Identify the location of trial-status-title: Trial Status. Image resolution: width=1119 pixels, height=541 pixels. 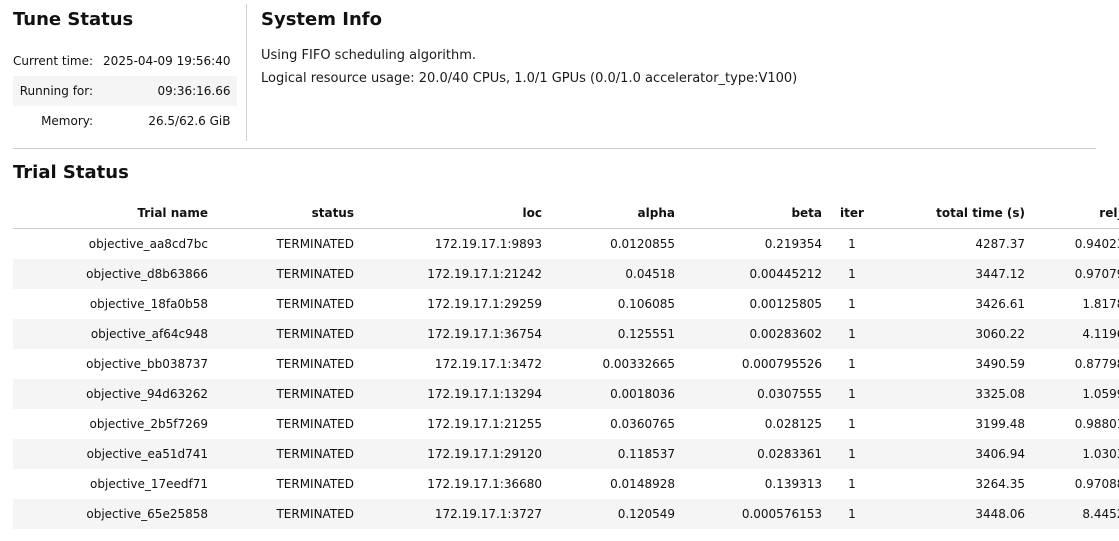
(71, 172).